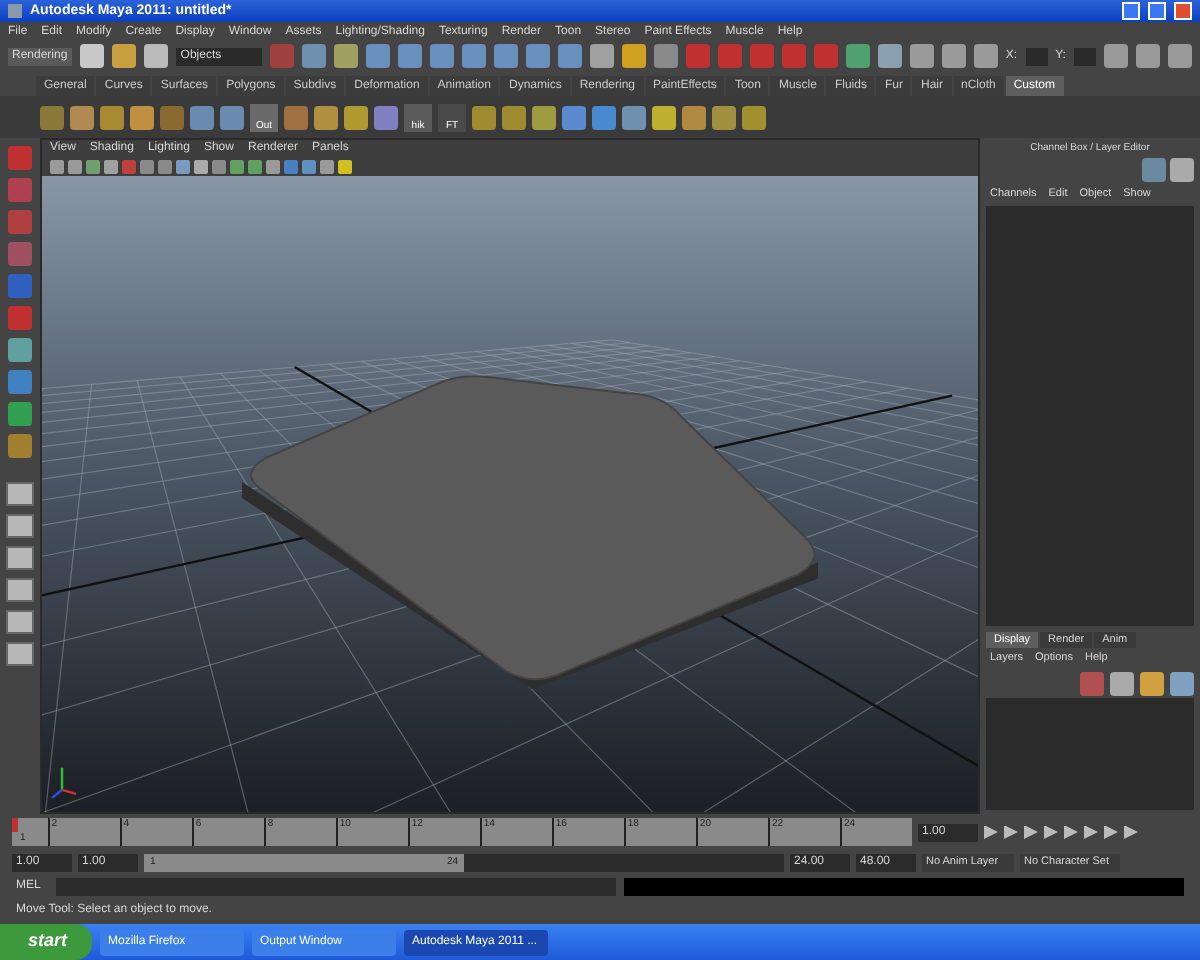 The image size is (1200, 960). I want to click on minimize-button, so click(1131, 11).